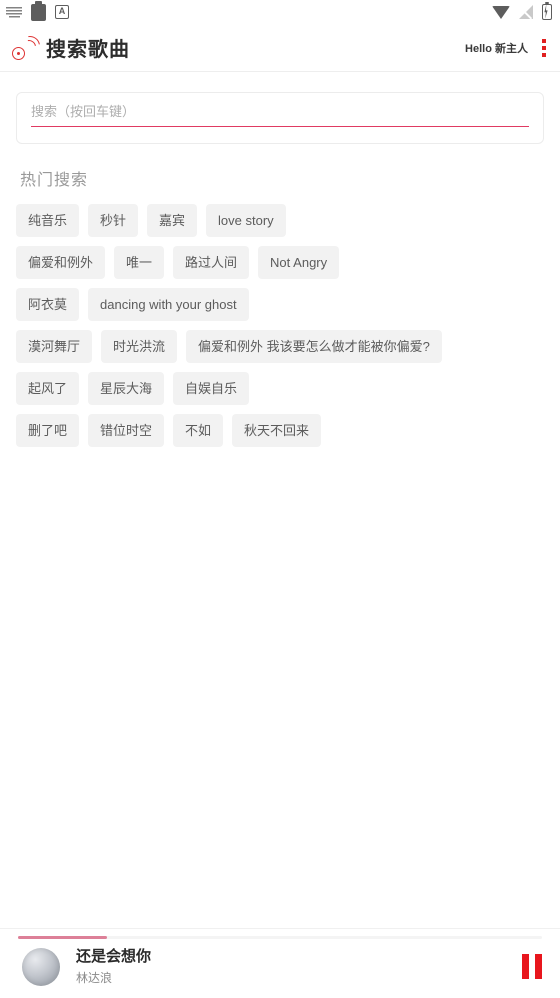 This screenshot has height=998, width=560. Describe the element at coordinates (314, 346) in the screenshot. I see `hot-search-tag: 偏爱和例外 我该要怎么做才能被你偏爱?` at that location.